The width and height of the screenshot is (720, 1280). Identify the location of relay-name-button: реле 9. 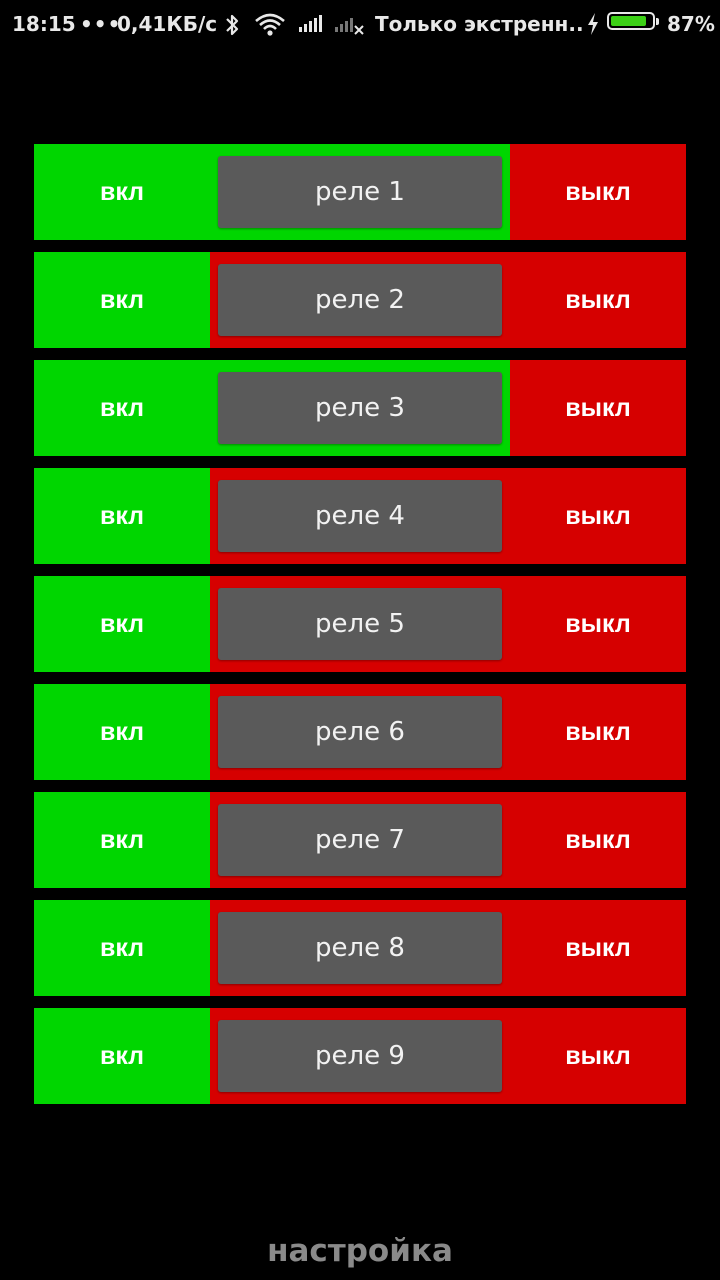
(360, 1056).